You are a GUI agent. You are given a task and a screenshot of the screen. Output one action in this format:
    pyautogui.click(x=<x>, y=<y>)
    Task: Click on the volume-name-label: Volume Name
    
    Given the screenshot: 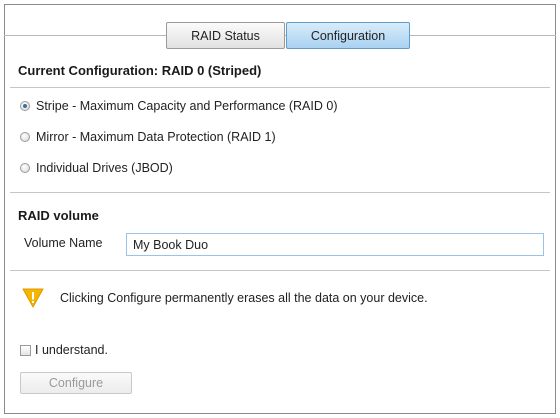 What is the action you would take?
    pyautogui.click(x=63, y=243)
    